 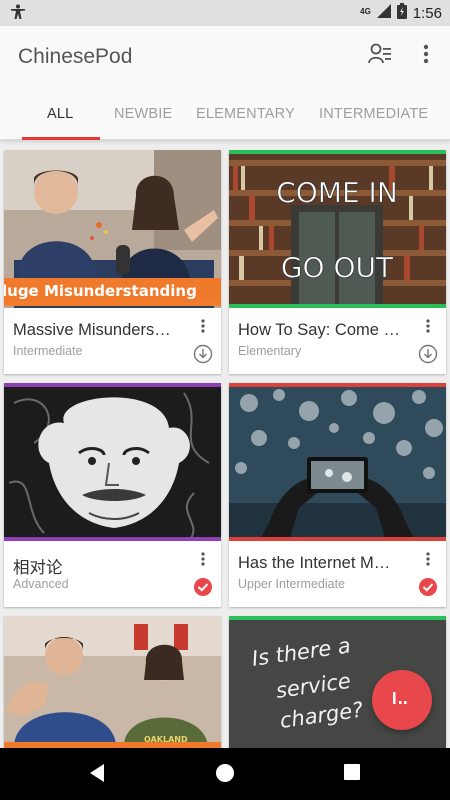 What do you see at coordinates (41, 584) in the screenshot?
I see `lesson-level: Advanced` at bounding box center [41, 584].